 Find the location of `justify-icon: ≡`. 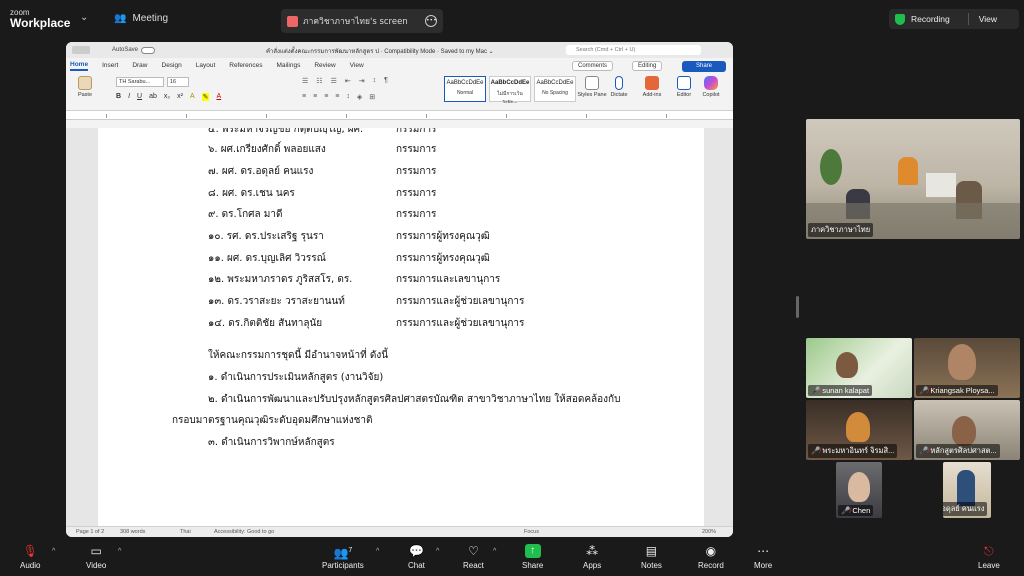

justify-icon: ≡ is located at coordinates (337, 97).